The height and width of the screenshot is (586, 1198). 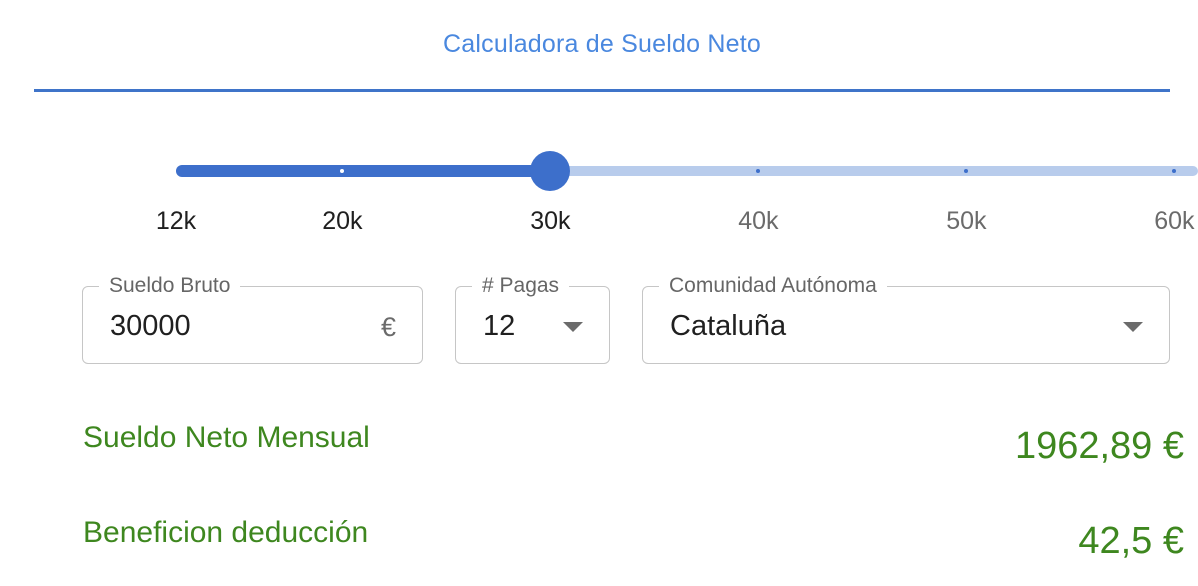 I want to click on comunidad-select: Comunidad Autónoma Cataluña, so click(x=906, y=318).